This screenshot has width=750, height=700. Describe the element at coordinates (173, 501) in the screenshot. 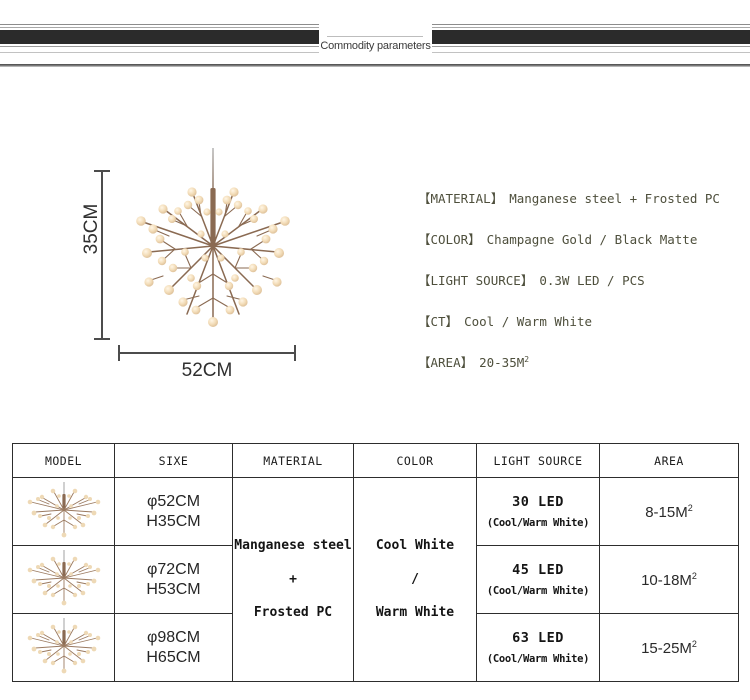

I see `size-diameter: φ52CM` at that location.